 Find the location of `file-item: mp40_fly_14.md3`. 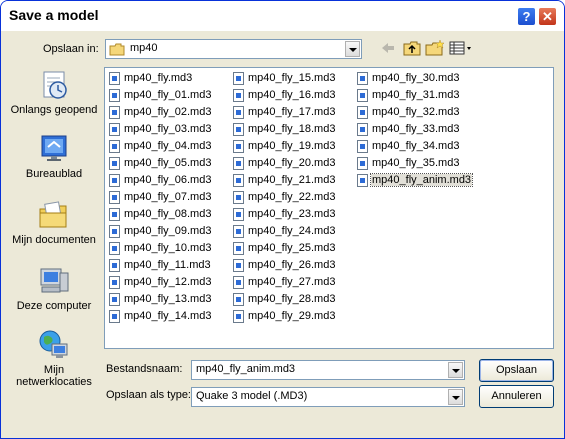

file-item: mp40_fly_14.md3 is located at coordinates (159, 316).